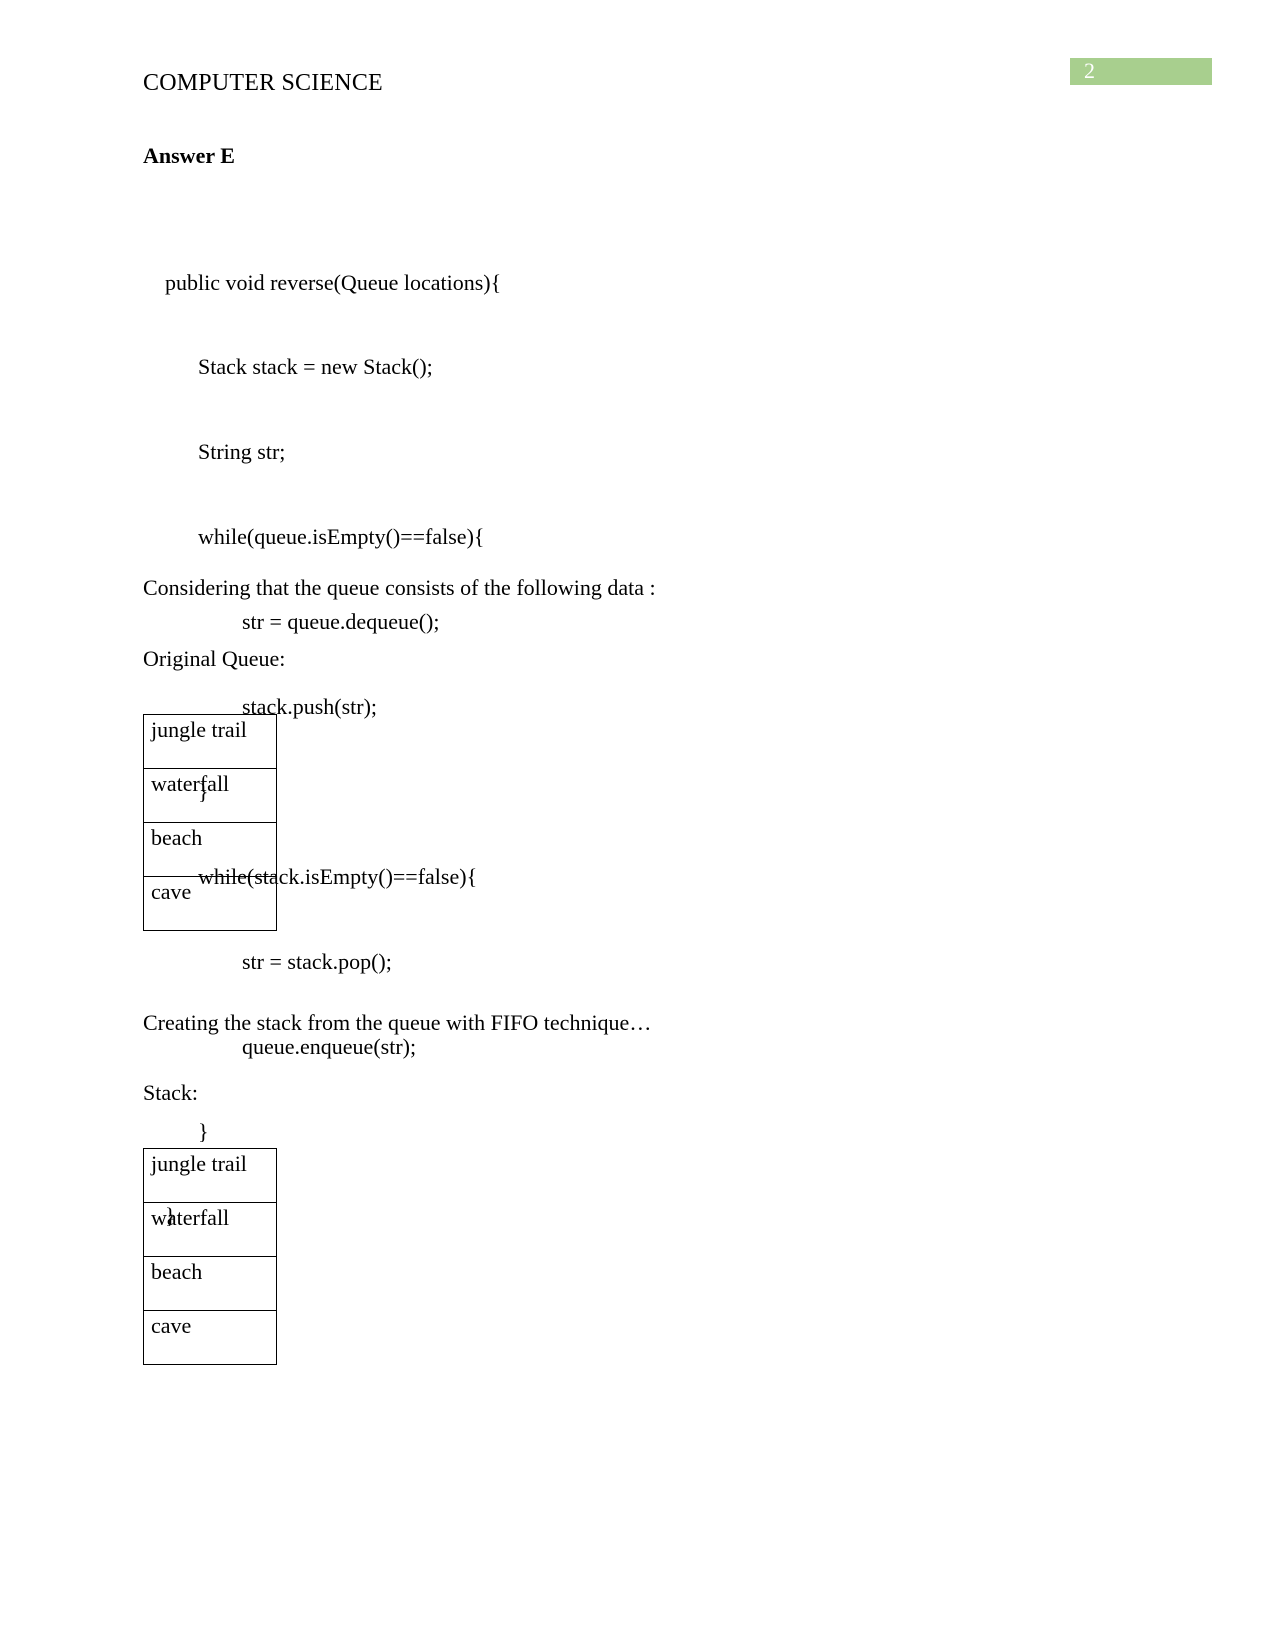 The image size is (1275, 1650). I want to click on stack-cell: cave, so click(210, 1337).